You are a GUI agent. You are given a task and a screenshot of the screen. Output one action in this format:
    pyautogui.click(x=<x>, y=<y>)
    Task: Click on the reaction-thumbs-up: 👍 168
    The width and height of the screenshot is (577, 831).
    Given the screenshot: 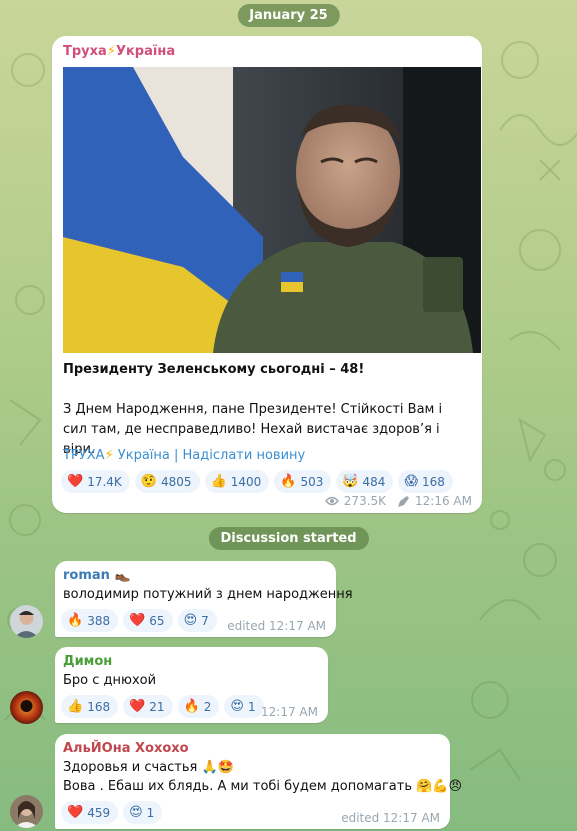 What is the action you would take?
    pyautogui.click(x=90, y=706)
    